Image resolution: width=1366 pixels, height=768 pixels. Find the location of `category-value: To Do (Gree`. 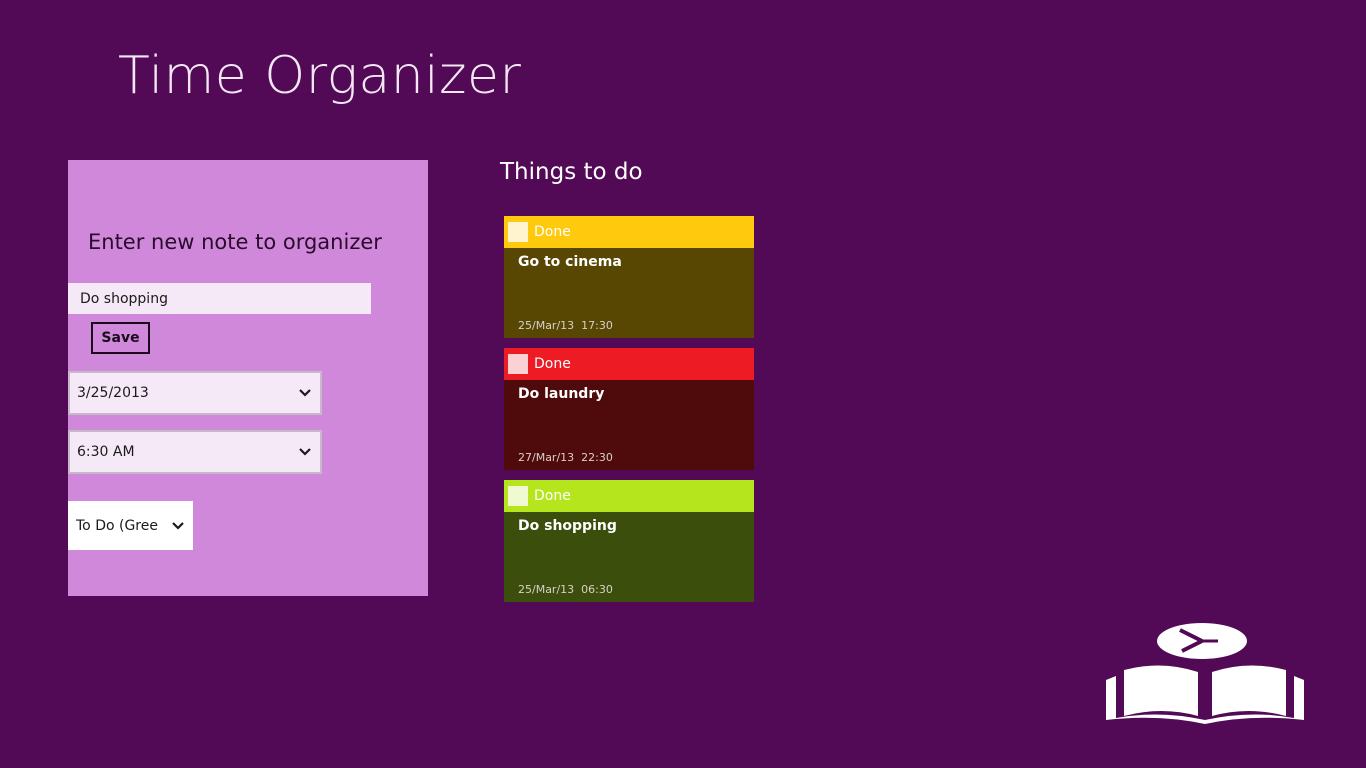

category-value: To Do (Gree is located at coordinates (117, 525).